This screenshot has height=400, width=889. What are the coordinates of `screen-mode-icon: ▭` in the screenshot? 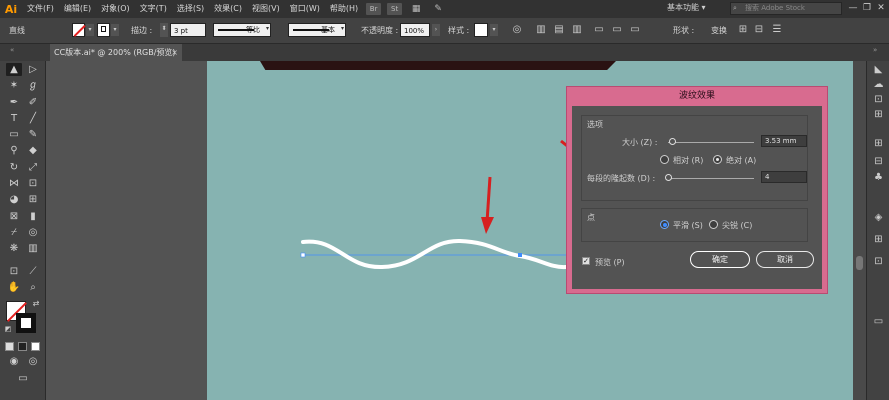 It's located at (23, 378).